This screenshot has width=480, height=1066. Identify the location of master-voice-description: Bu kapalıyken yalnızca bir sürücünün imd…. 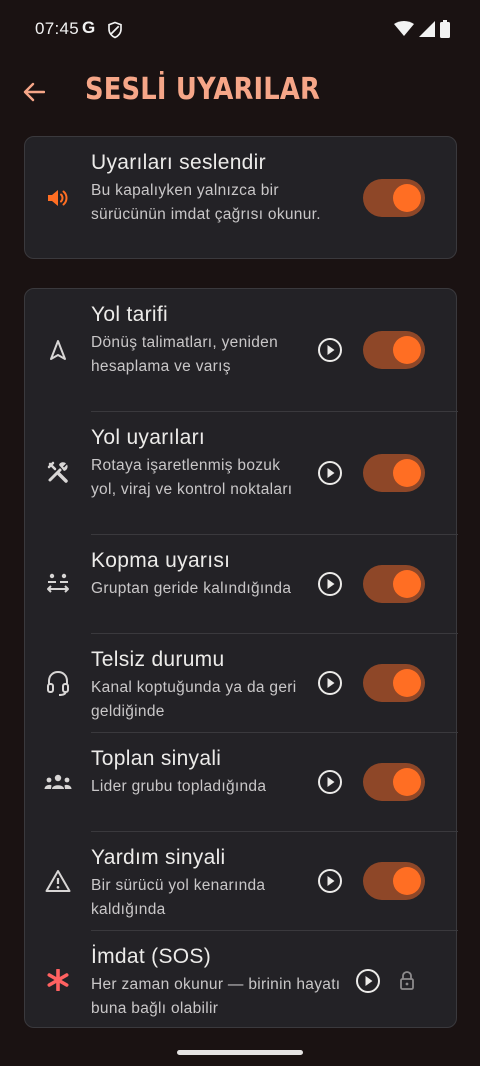
(206, 202).